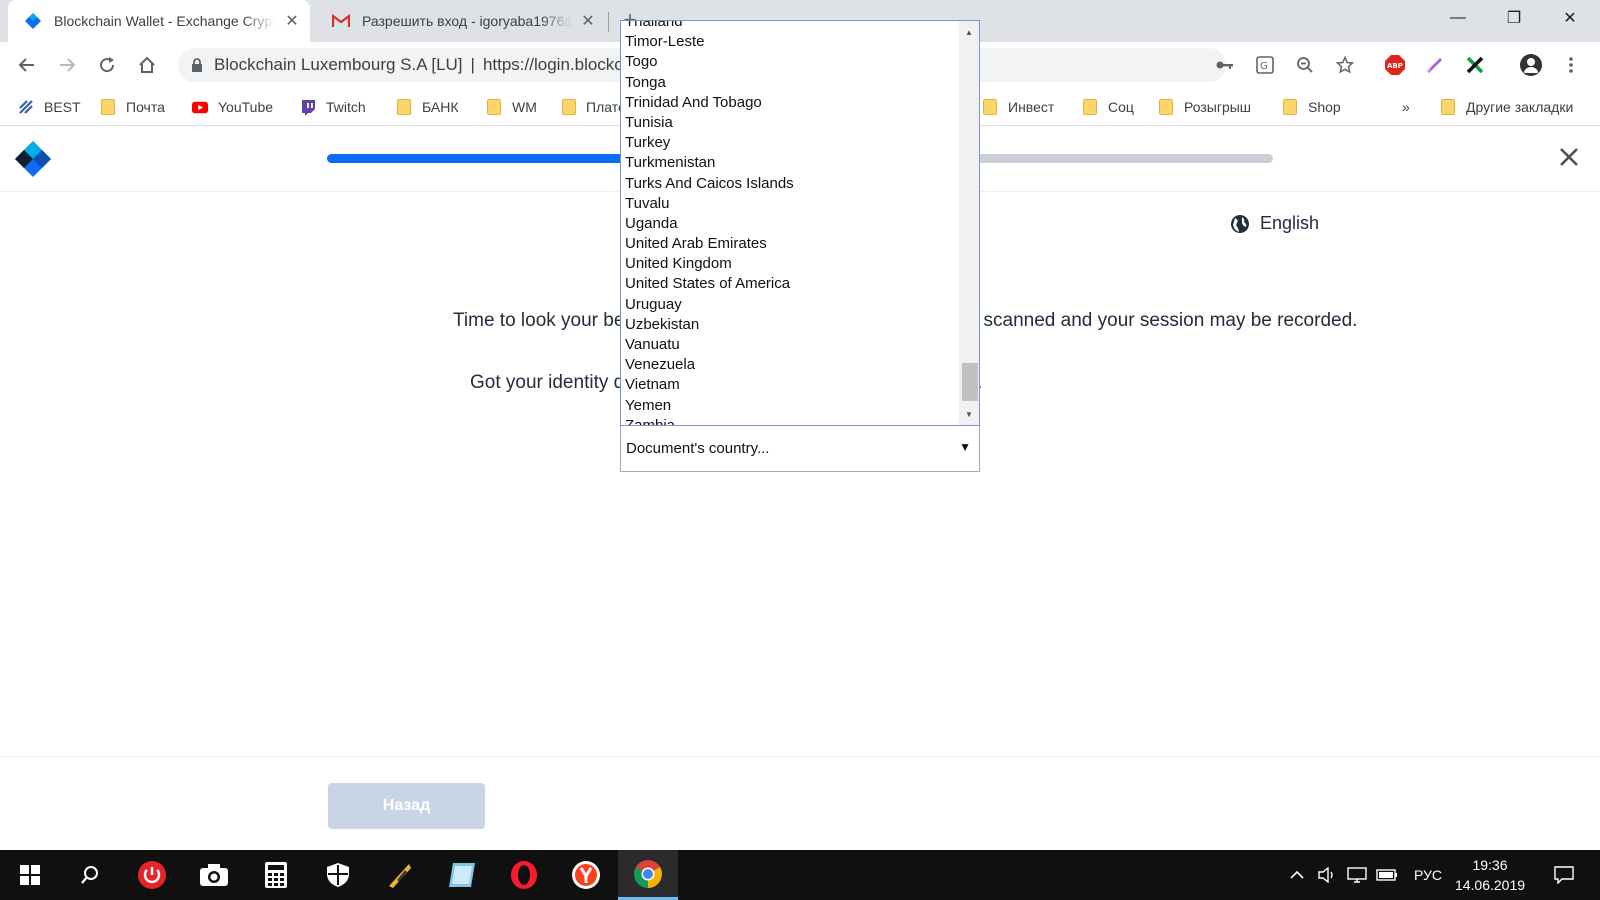 This screenshot has width=1600, height=900. Describe the element at coordinates (592, 107) in the screenshot. I see `bookmark-payments: Платежи` at that location.